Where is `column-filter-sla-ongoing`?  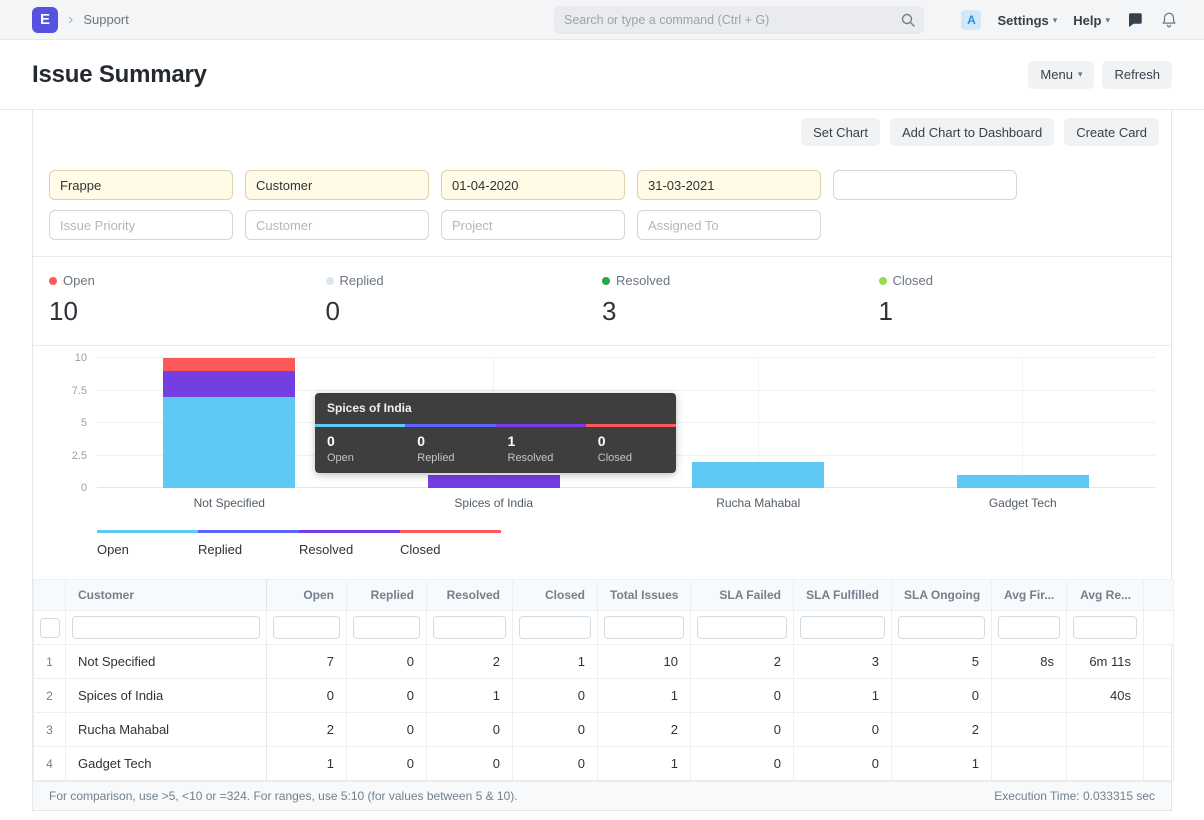
column-filter-sla-ongoing is located at coordinates (941, 627).